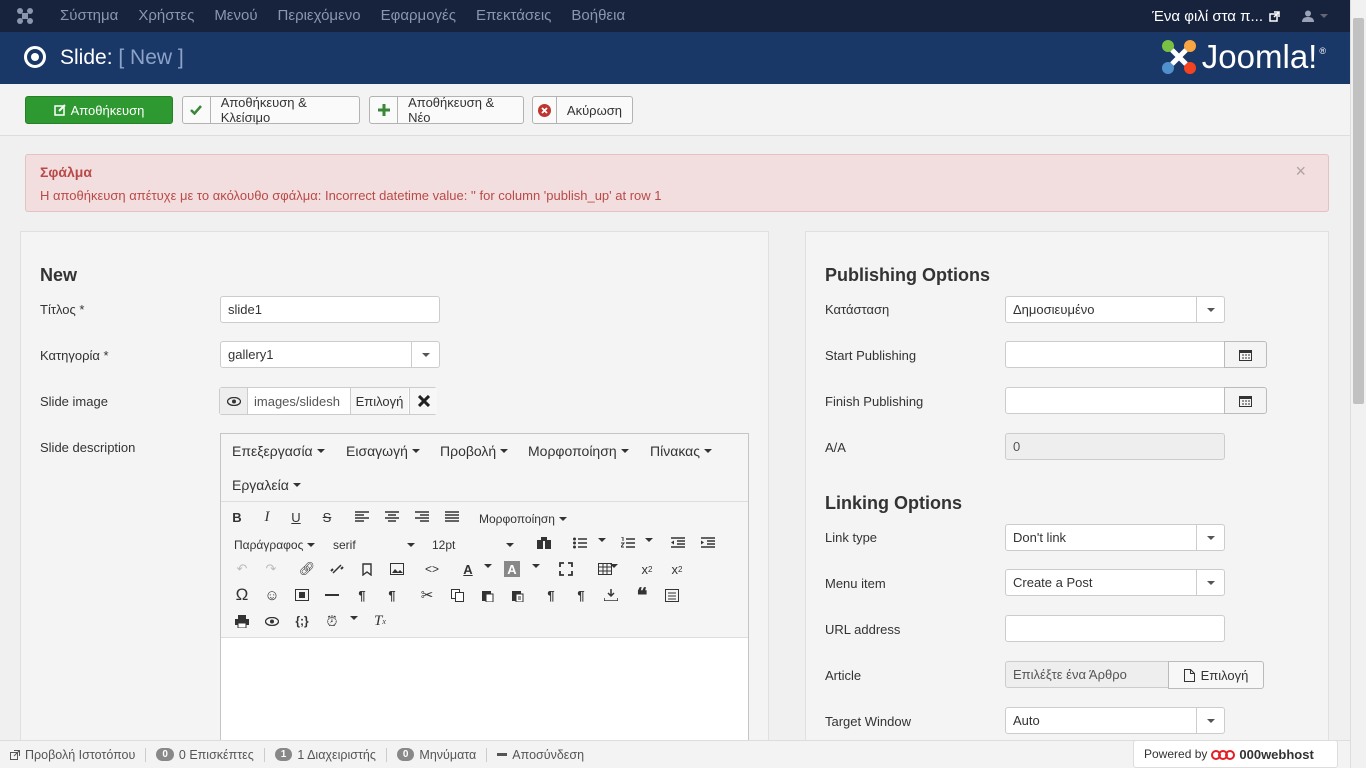 This screenshot has height=768, width=1366. I want to click on text-color-icon: A, so click(468, 569).